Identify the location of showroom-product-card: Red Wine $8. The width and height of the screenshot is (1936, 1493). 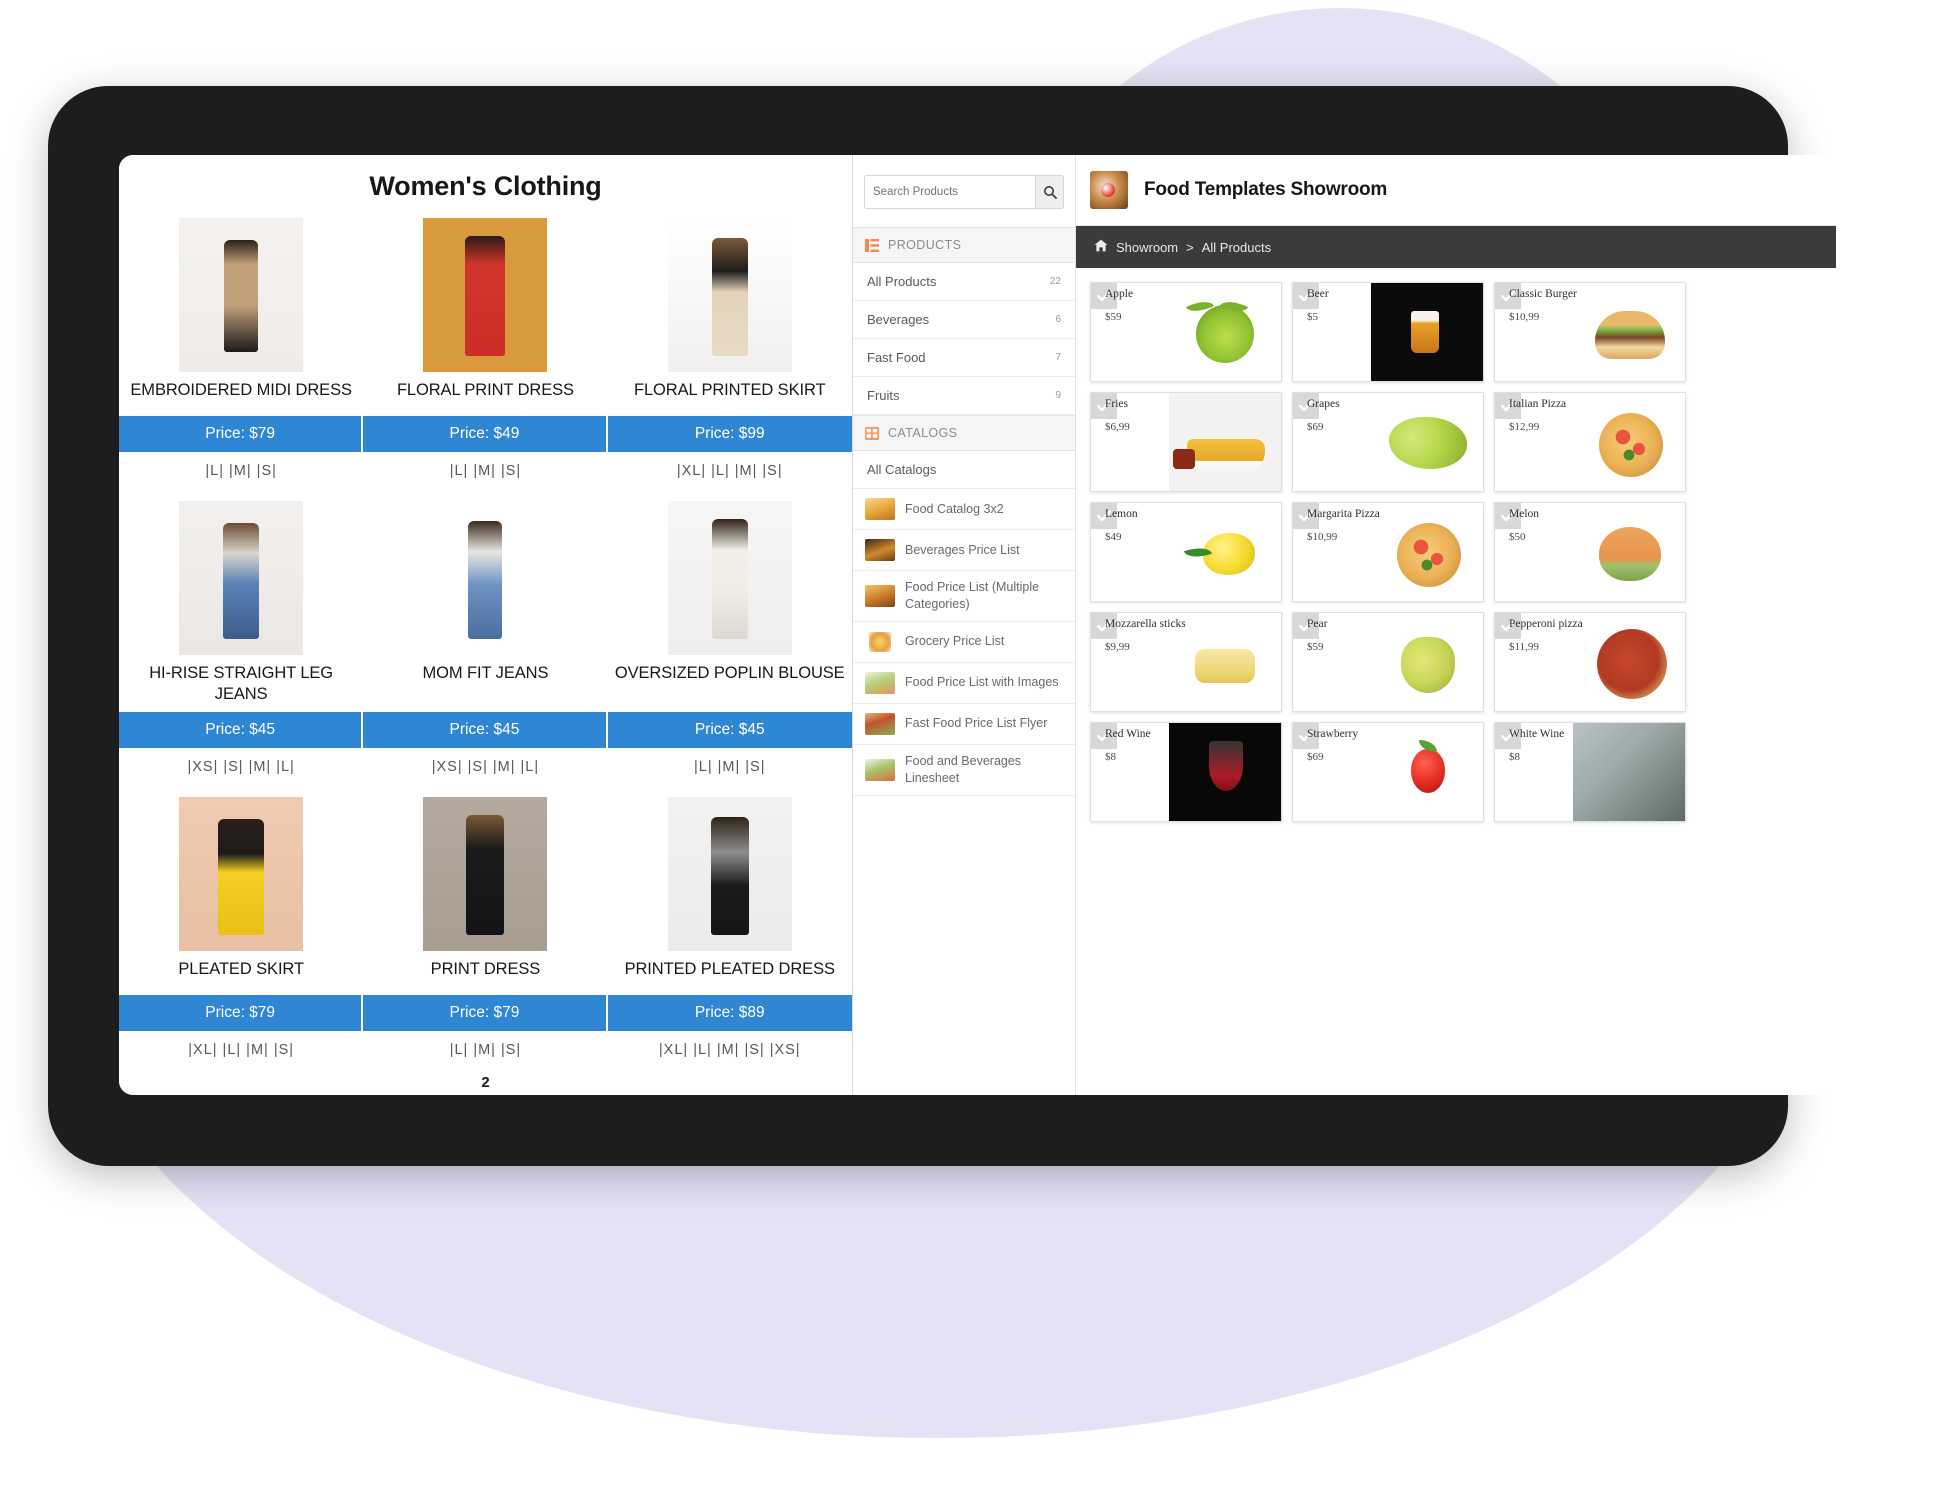
(1186, 772).